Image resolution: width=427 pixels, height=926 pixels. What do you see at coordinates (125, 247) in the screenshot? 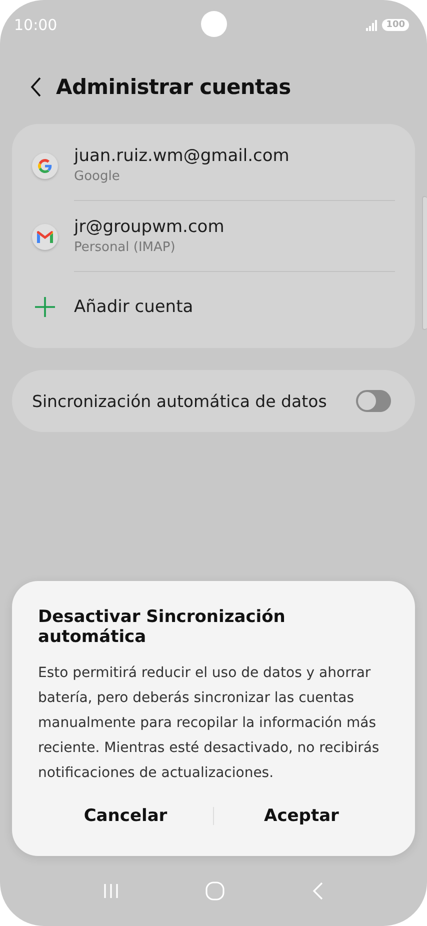
I see `account-type: Personal (IMAP)` at bounding box center [125, 247].